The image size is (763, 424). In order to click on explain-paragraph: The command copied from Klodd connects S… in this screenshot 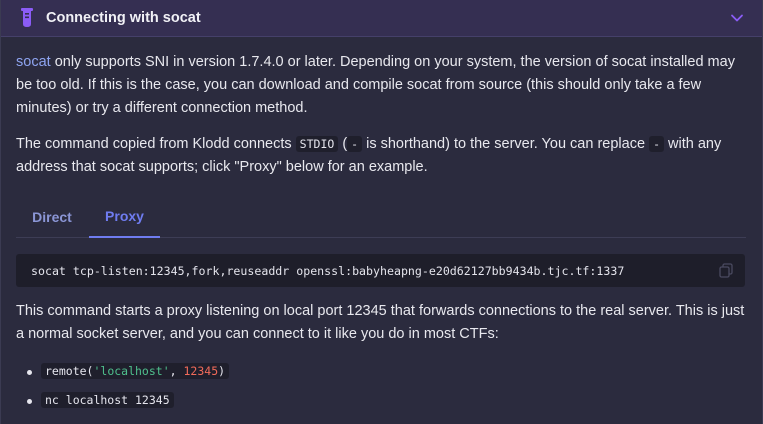, I will do `click(382, 156)`.